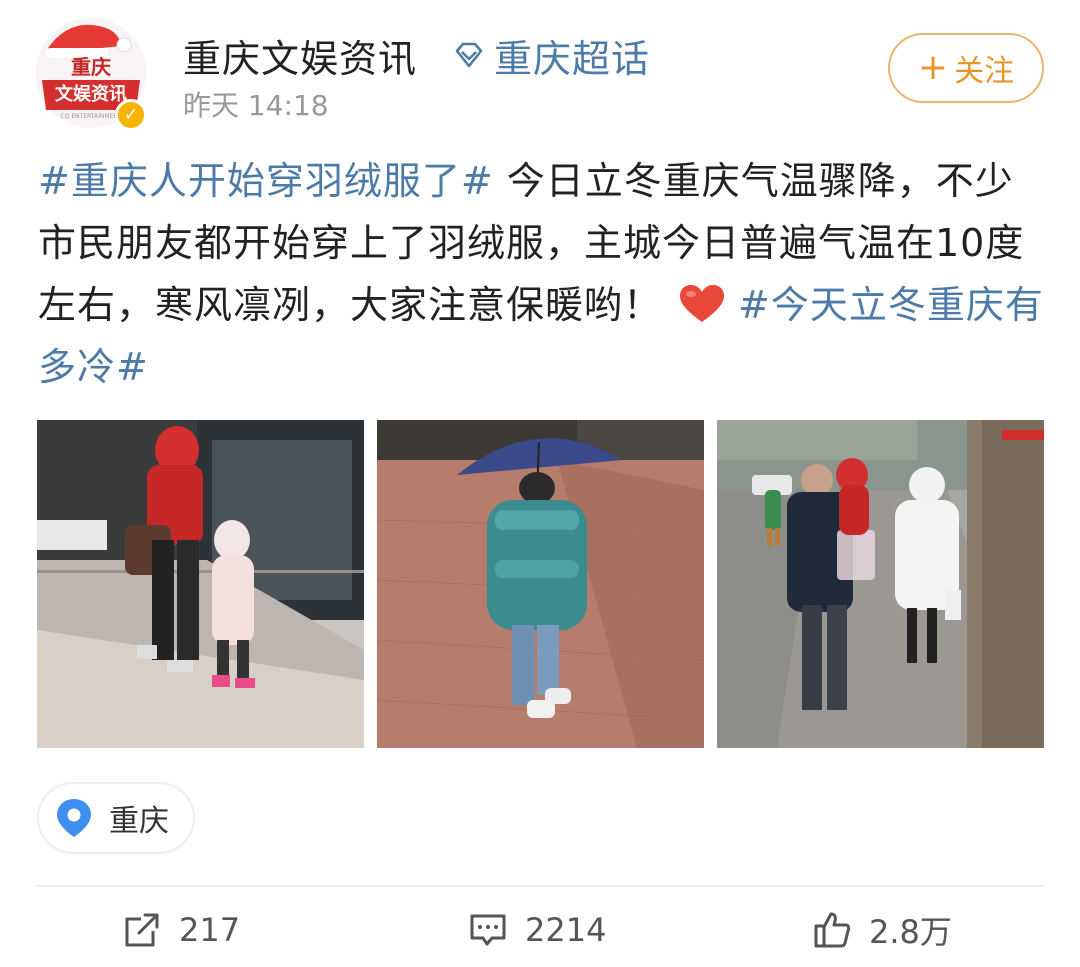 The image size is (1080, 967). Describe the element at coordinates (933, 67) in the screenshot. I see `plus-icon: +` at that location.